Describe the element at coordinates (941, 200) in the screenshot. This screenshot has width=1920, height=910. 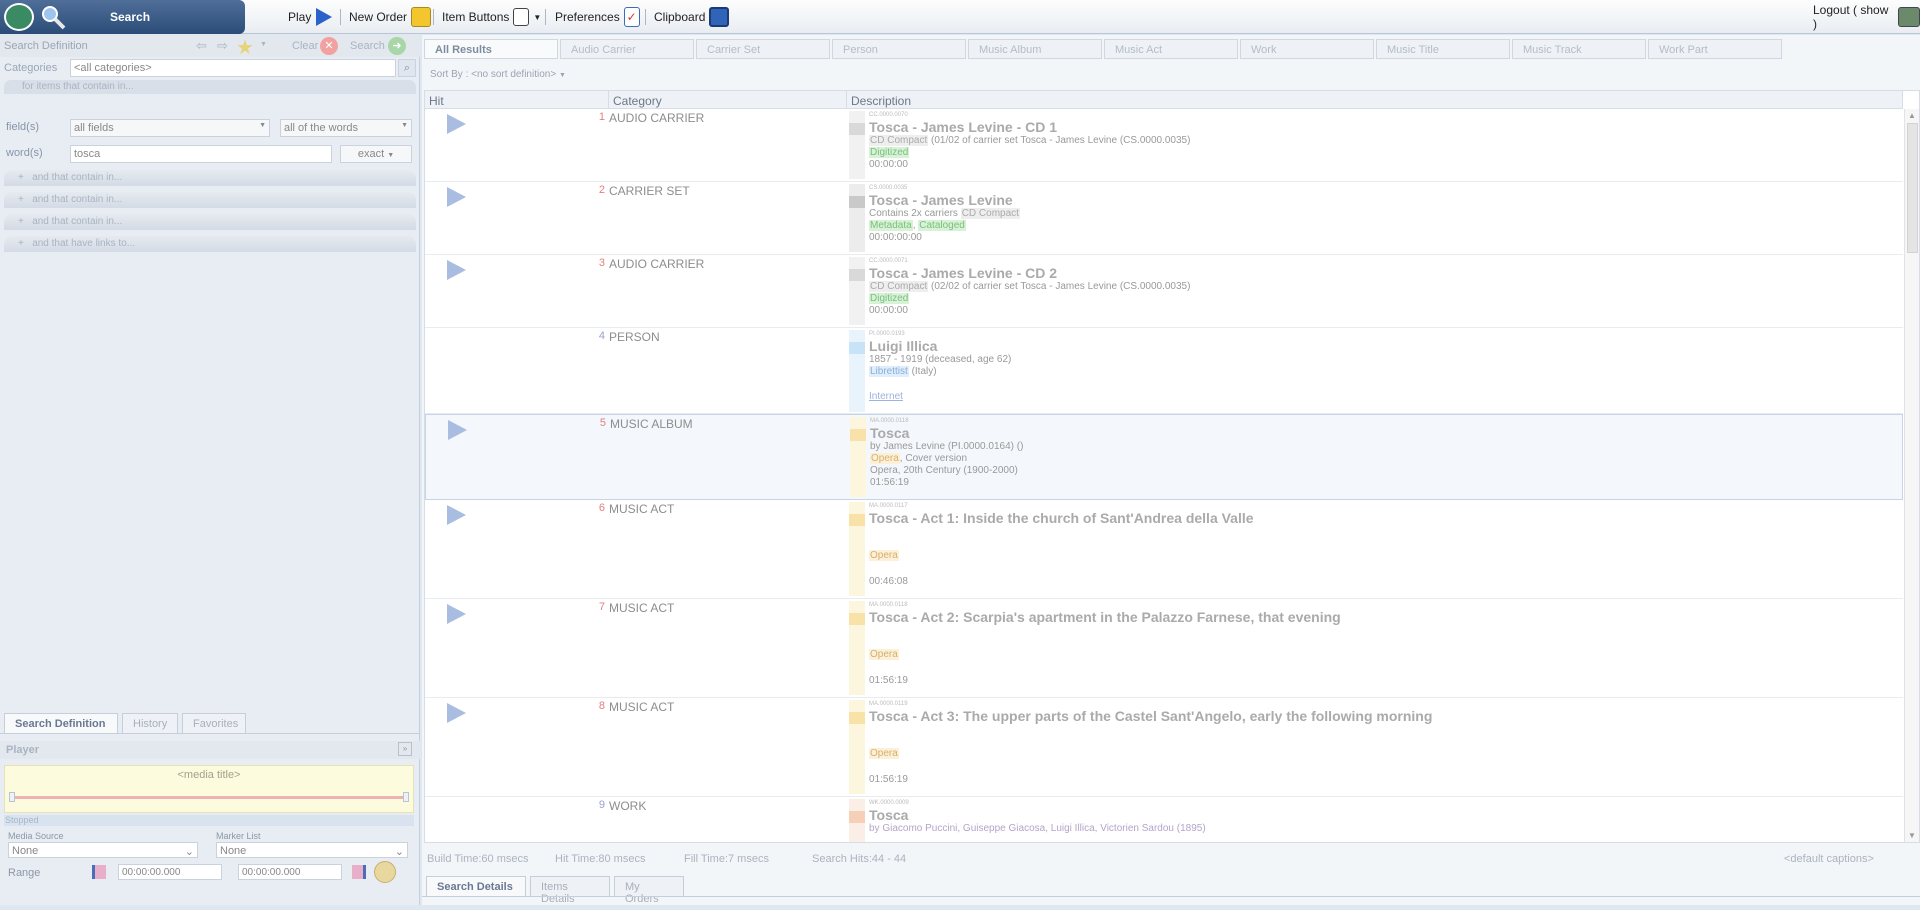
I see `row-title: Tosca - James Levine` at that location.